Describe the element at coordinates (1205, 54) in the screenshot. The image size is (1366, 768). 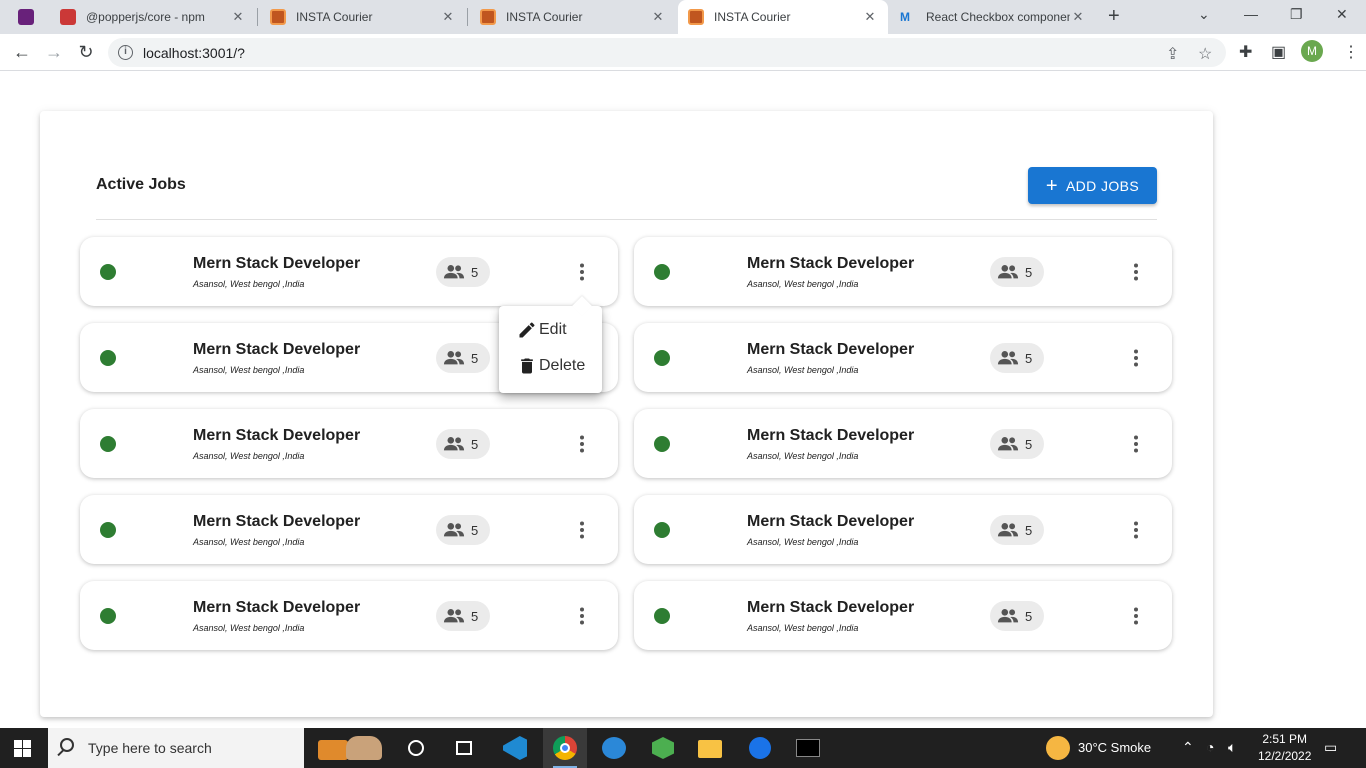
I see `bookmark-star-icon: ☆` at that location.